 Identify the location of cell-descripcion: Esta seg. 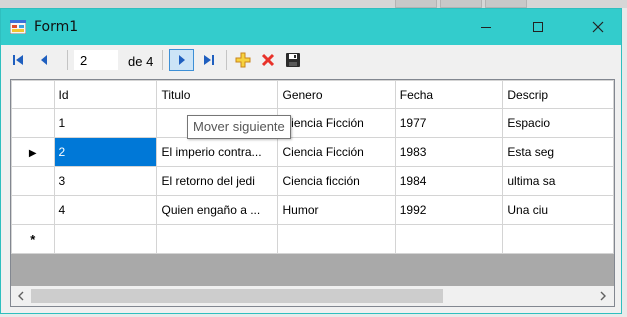
(558, 152).